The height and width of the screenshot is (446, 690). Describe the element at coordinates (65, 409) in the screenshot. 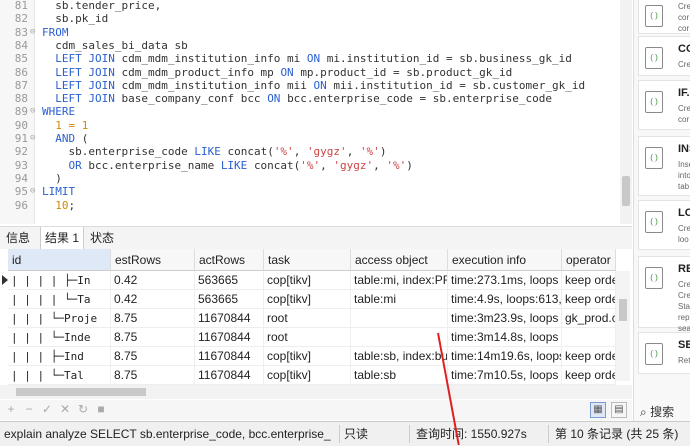

I see `discard-changes-button: ✕` at that location.